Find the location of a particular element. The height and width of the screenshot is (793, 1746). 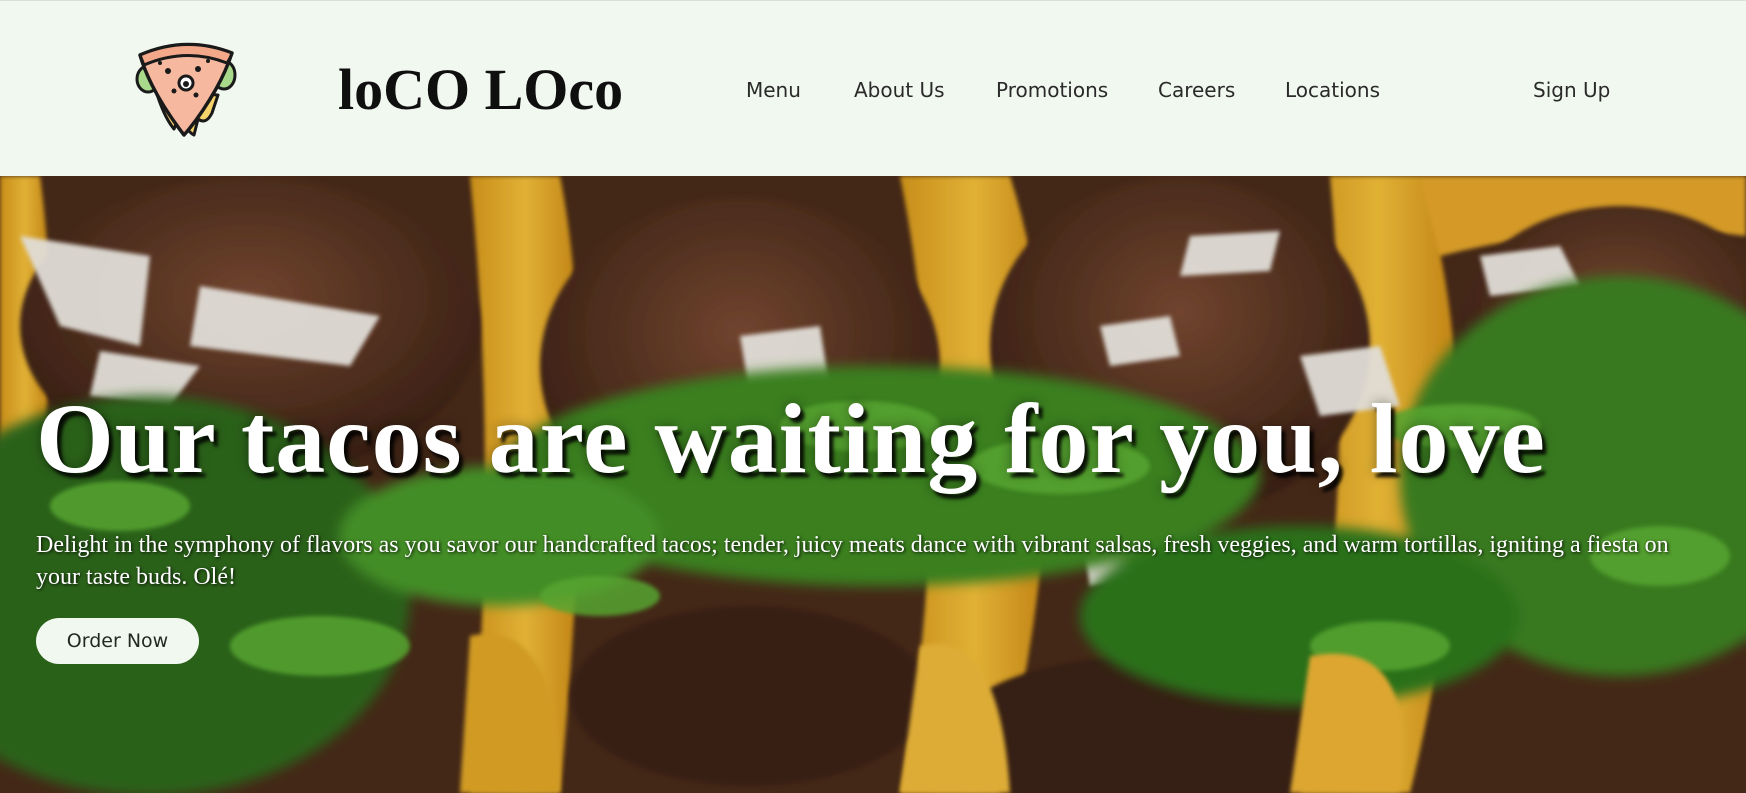

hero-title: Our tacos are waiting for you, love is located at coordinates (791, 438).